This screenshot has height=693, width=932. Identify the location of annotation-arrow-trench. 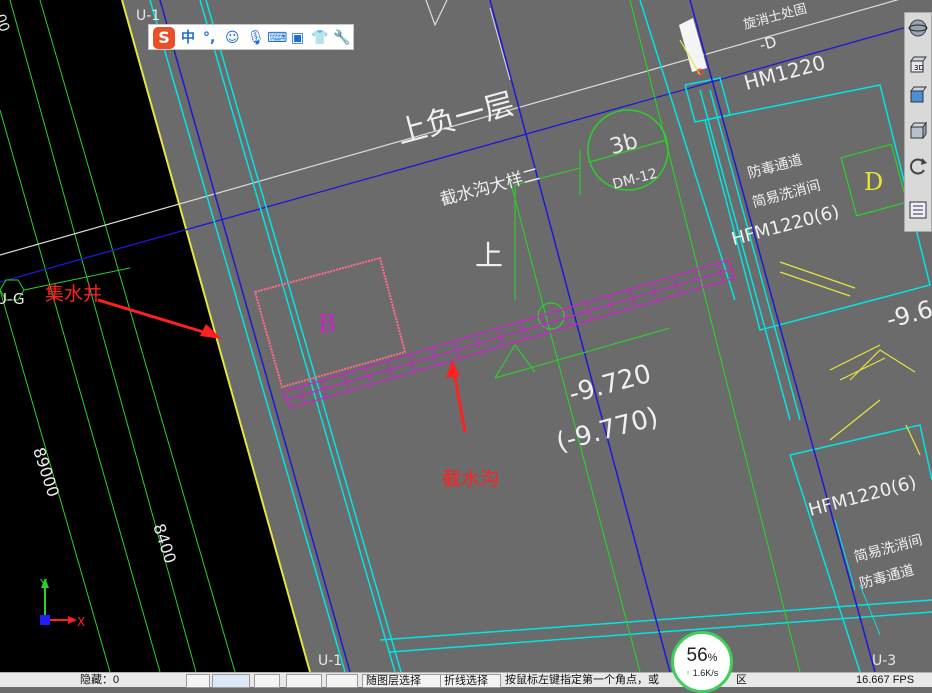
(456, 396).